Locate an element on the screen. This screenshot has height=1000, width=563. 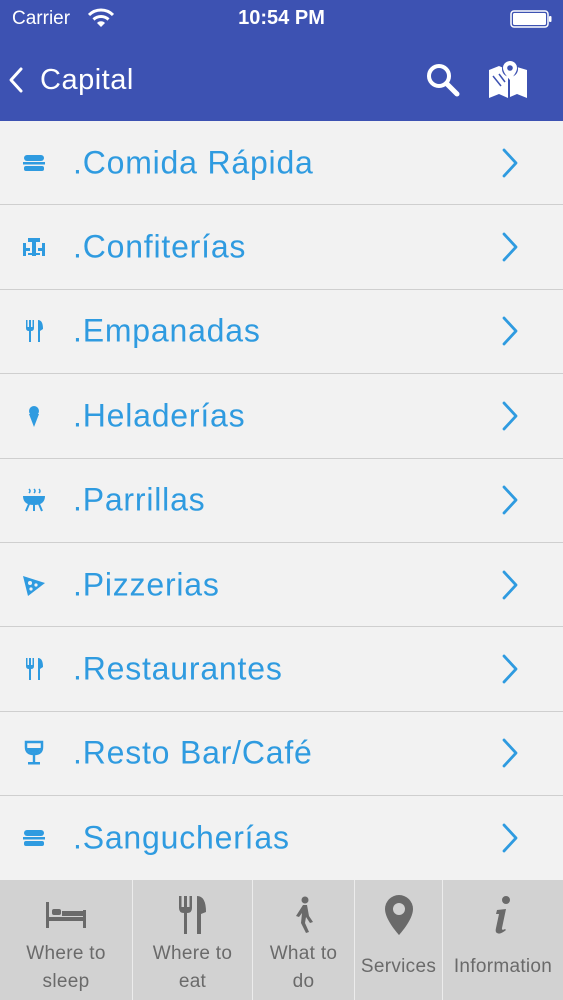
list-item-label: .Pizzerias is located at coordinates (146, 584).